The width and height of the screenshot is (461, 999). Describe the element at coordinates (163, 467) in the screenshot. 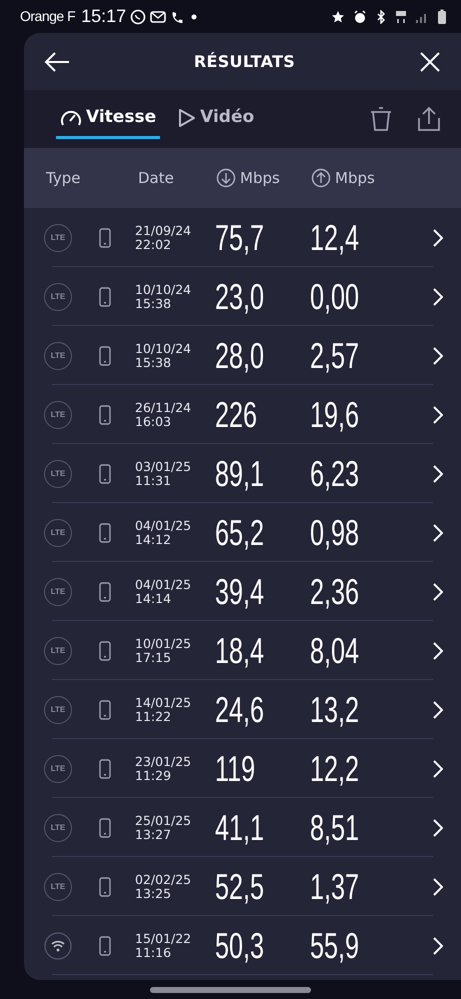

I see `date-text: 03/01/25` at that location.